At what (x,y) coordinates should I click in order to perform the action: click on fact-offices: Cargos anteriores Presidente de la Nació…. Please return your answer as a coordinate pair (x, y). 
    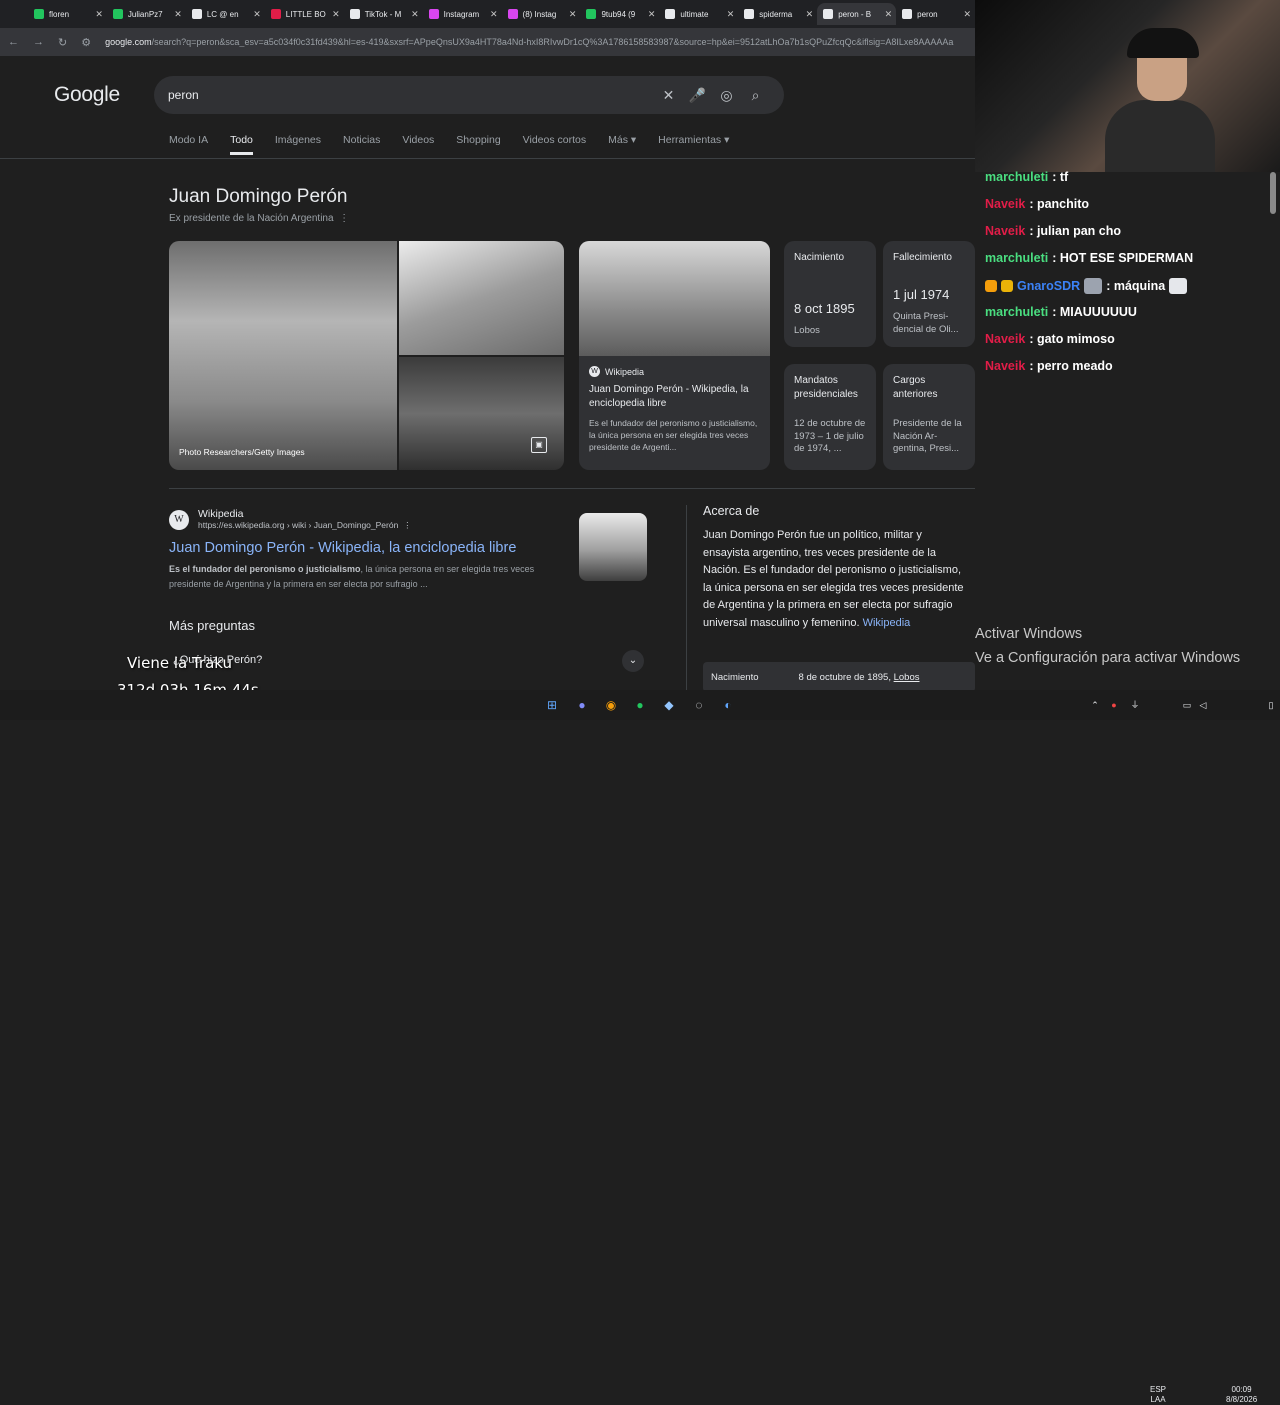
    Looking at the image, I should click on (929, 417).